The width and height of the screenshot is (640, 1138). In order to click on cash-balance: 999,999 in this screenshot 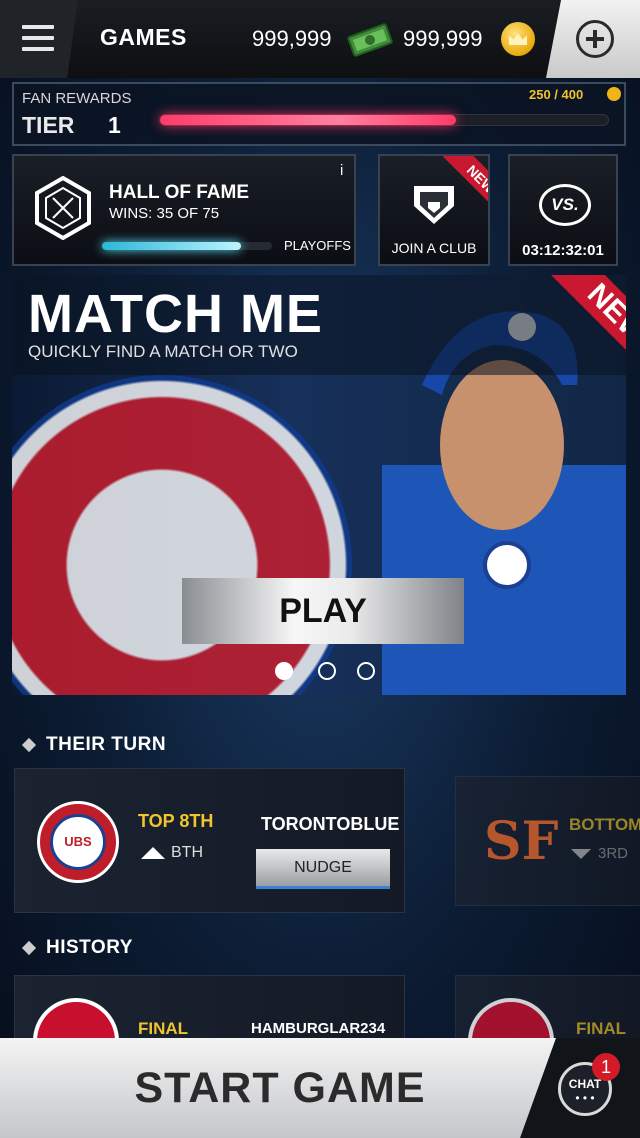, I will do `click(292, 38)`.